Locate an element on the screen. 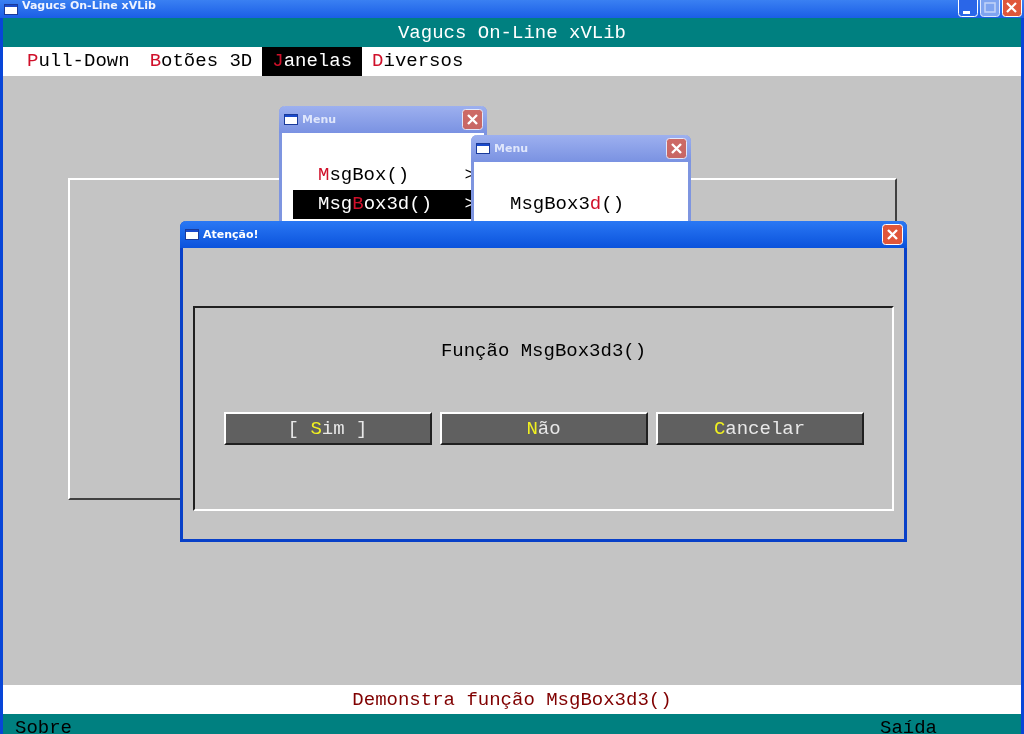 Image resolution: width=1024 pixels, height=734 pixels. about-item: Sobre is located at coordinates (43, 725).